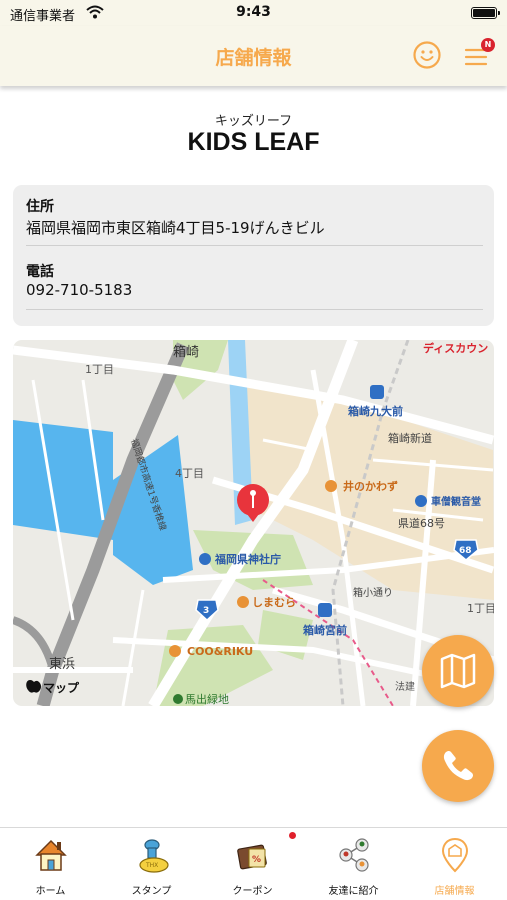  What do you see at coordinates (253, 56) in the screenshot?
I see `header-bar: 店舗情報 N` at bounding box center [253, 56].